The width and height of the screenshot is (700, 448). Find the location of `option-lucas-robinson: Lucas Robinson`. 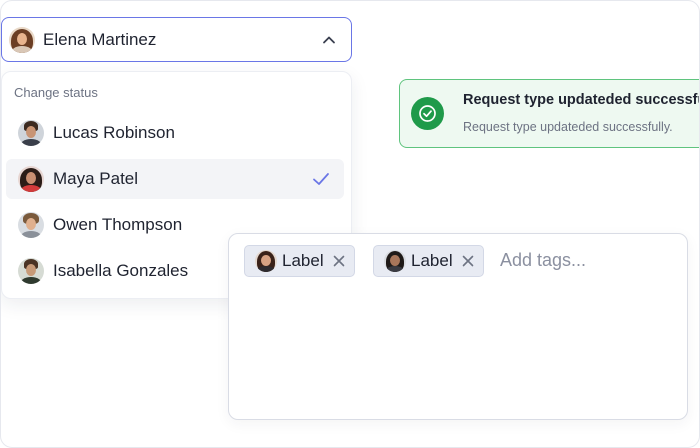

option-lucas-robinson: Lucas Robinson is located at coordinates (175, 133).